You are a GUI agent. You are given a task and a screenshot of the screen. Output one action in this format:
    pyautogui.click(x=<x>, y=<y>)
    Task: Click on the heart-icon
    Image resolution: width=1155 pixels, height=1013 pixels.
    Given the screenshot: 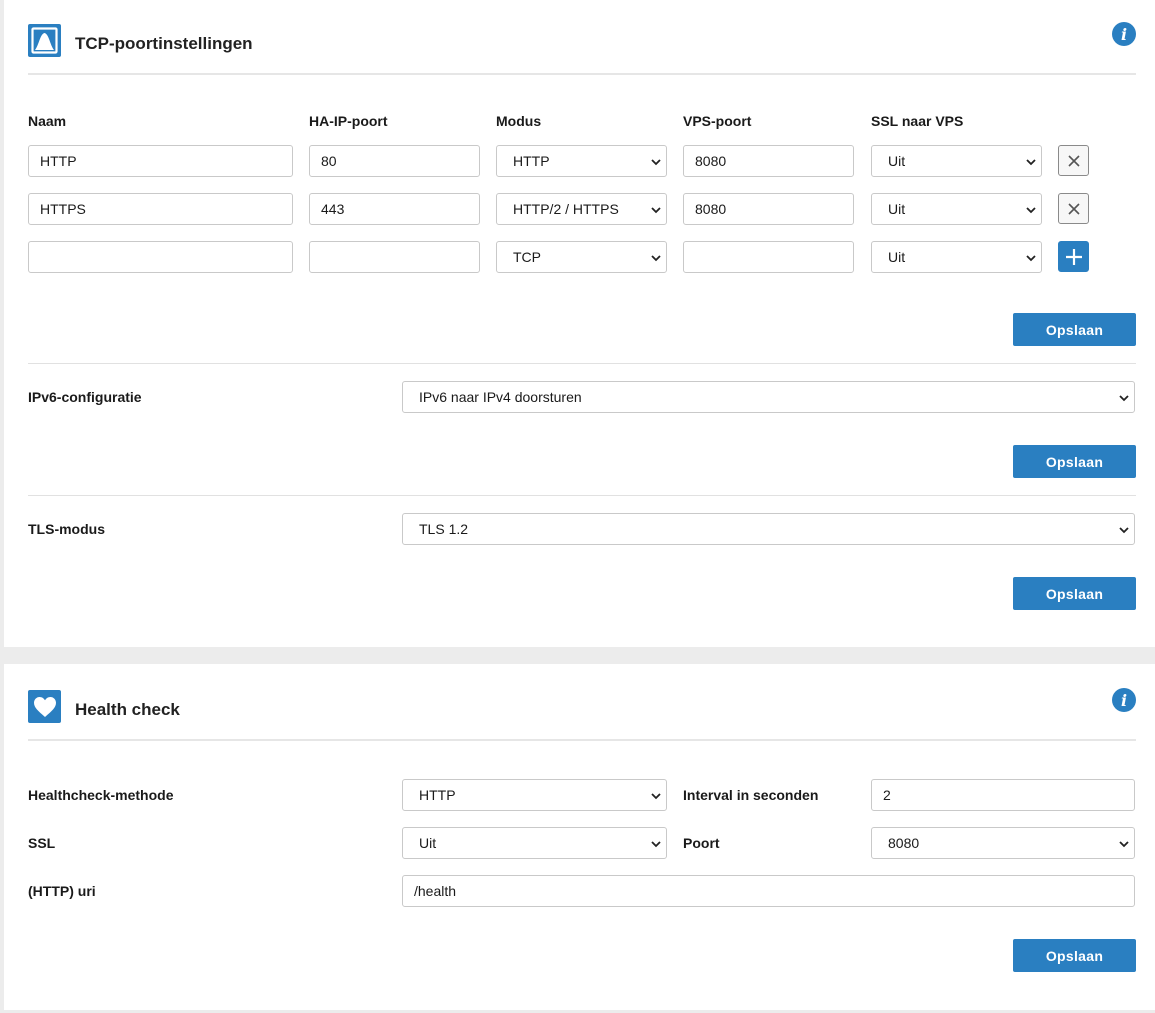 What is the action you would take?
    pyautogui.click(x=44, y=706)
    